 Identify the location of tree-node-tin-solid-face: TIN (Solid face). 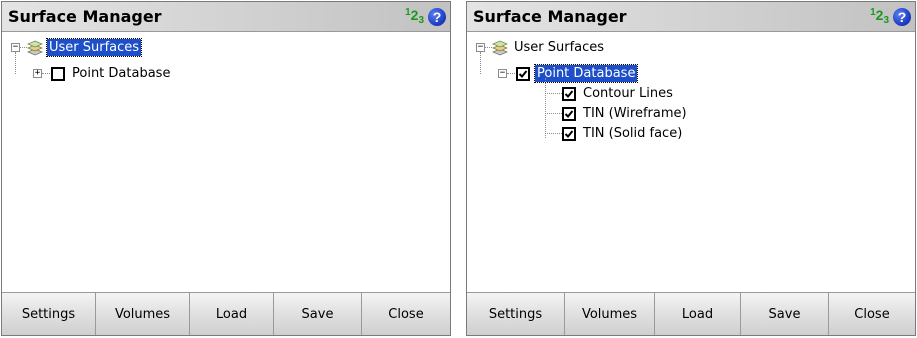
(617, 134).